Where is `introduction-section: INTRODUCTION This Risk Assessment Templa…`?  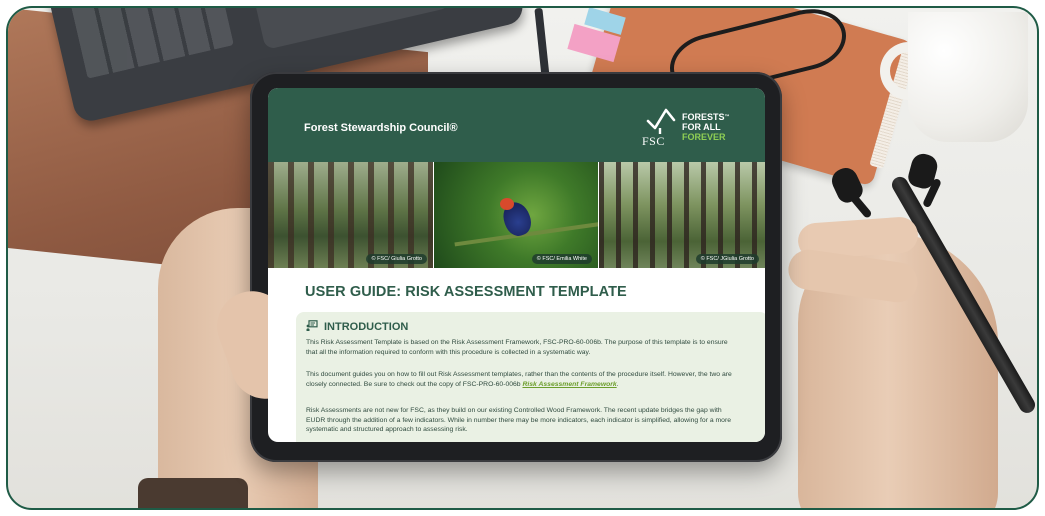
introduction-section: INTRODUCTION This Risk Assessment Templa… is located at coordinates (530, 377).